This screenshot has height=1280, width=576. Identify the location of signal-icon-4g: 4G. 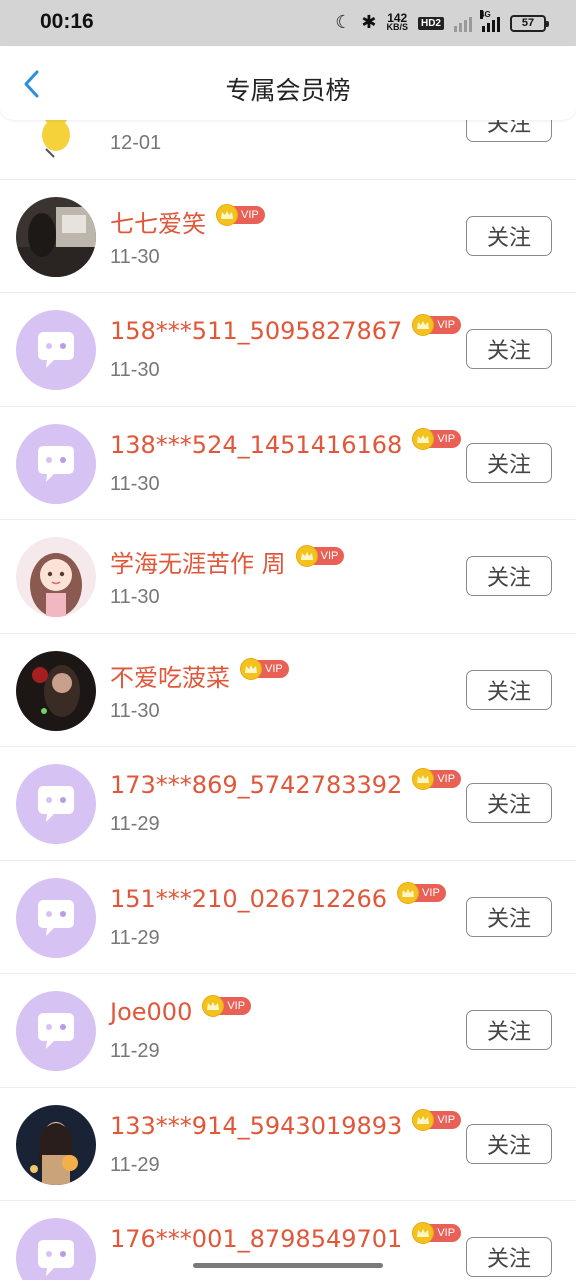
(490, 21).